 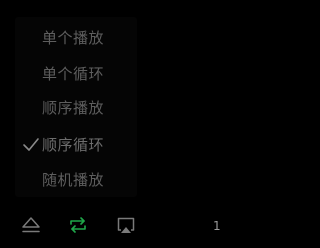 I want to click on eject-button, so click(x=31, y=225).